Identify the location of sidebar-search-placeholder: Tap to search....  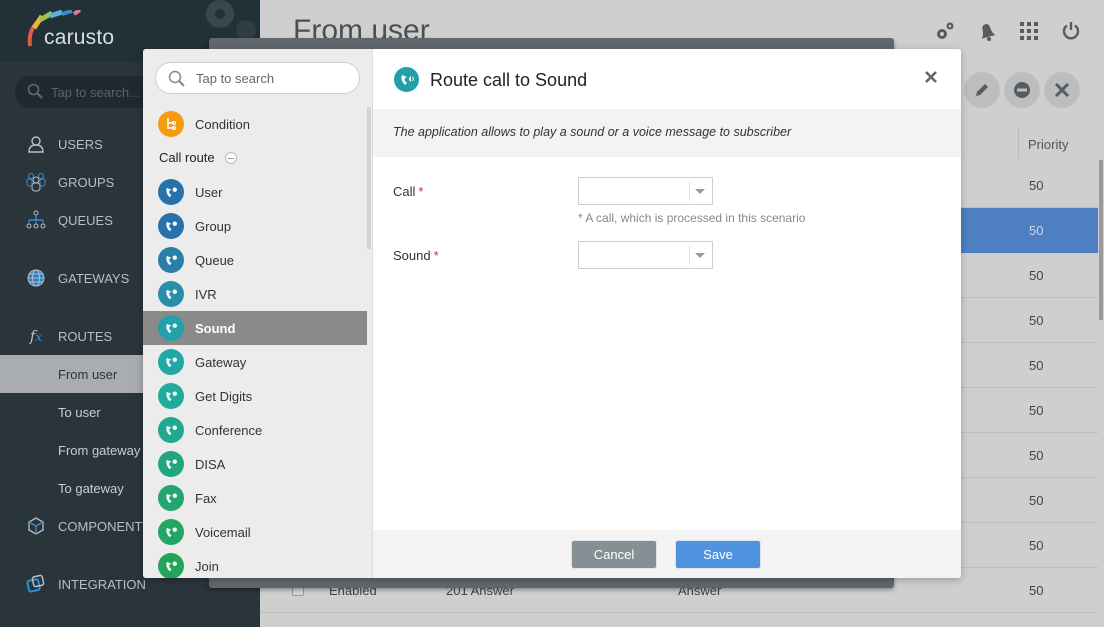
(95, 92).